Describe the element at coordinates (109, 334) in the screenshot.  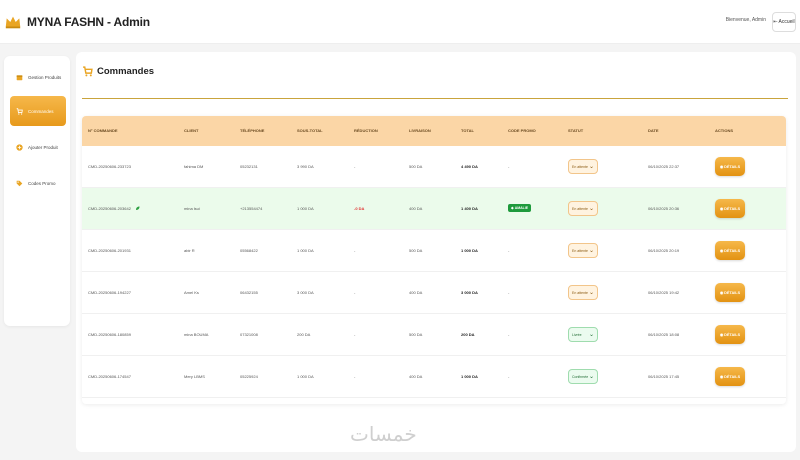
I see `order-number: CMD-20250606-180859` at that location.